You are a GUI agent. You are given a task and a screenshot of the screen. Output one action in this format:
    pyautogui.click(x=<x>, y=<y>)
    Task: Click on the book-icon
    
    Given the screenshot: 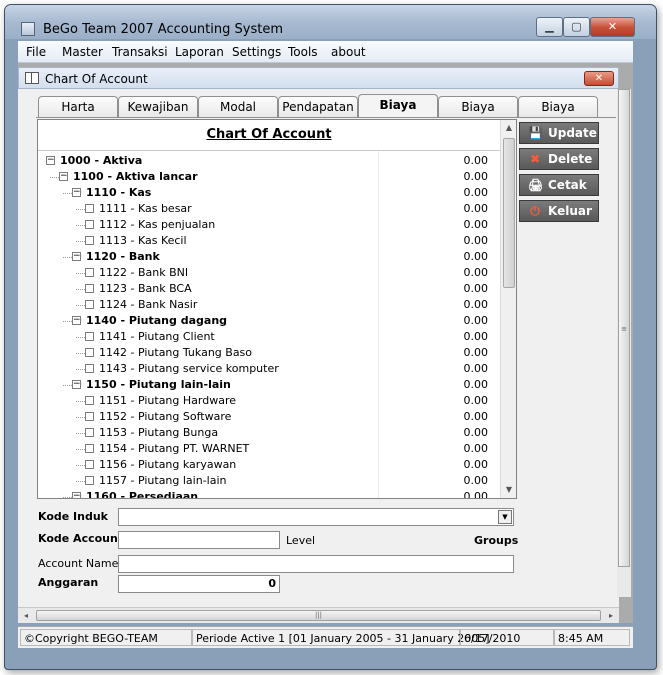 What is the action you would take?
    pyautogui.click(x=32, y=78)
    